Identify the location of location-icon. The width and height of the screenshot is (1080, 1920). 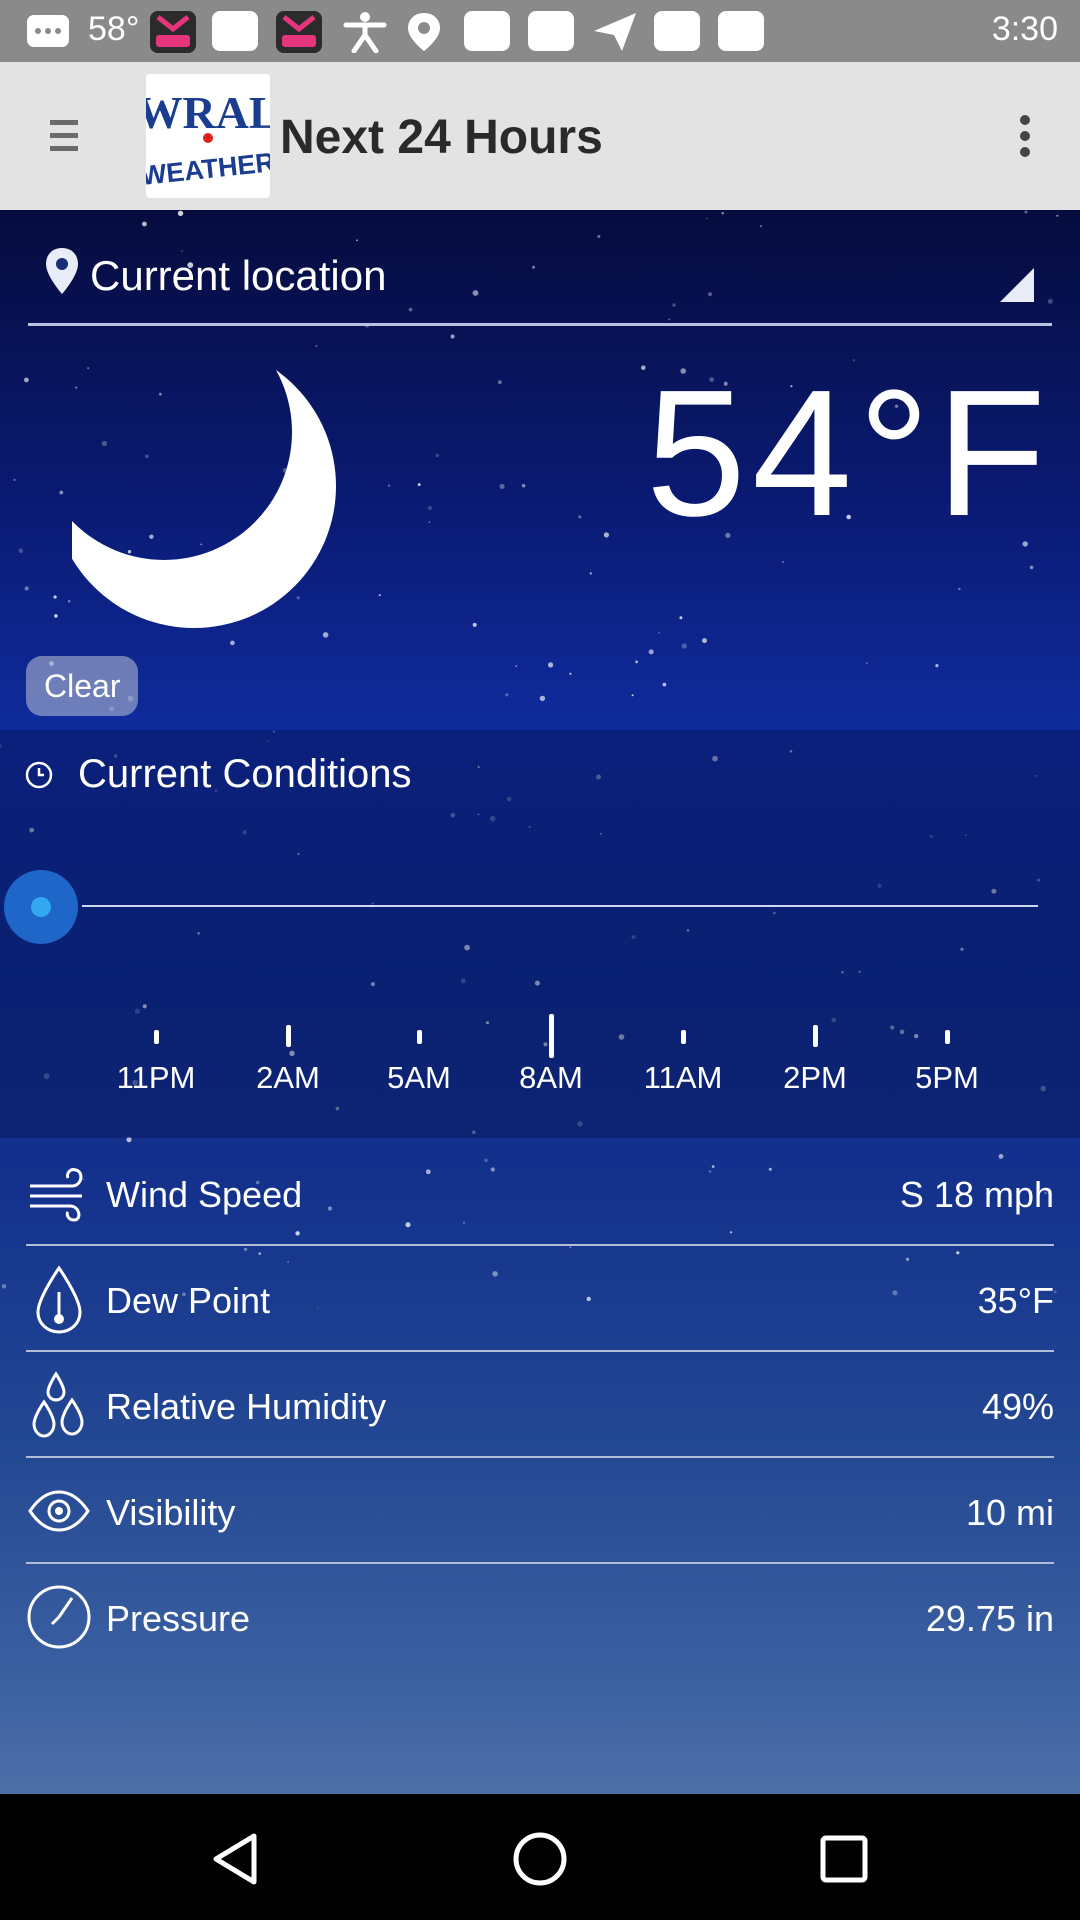
(424, 32).